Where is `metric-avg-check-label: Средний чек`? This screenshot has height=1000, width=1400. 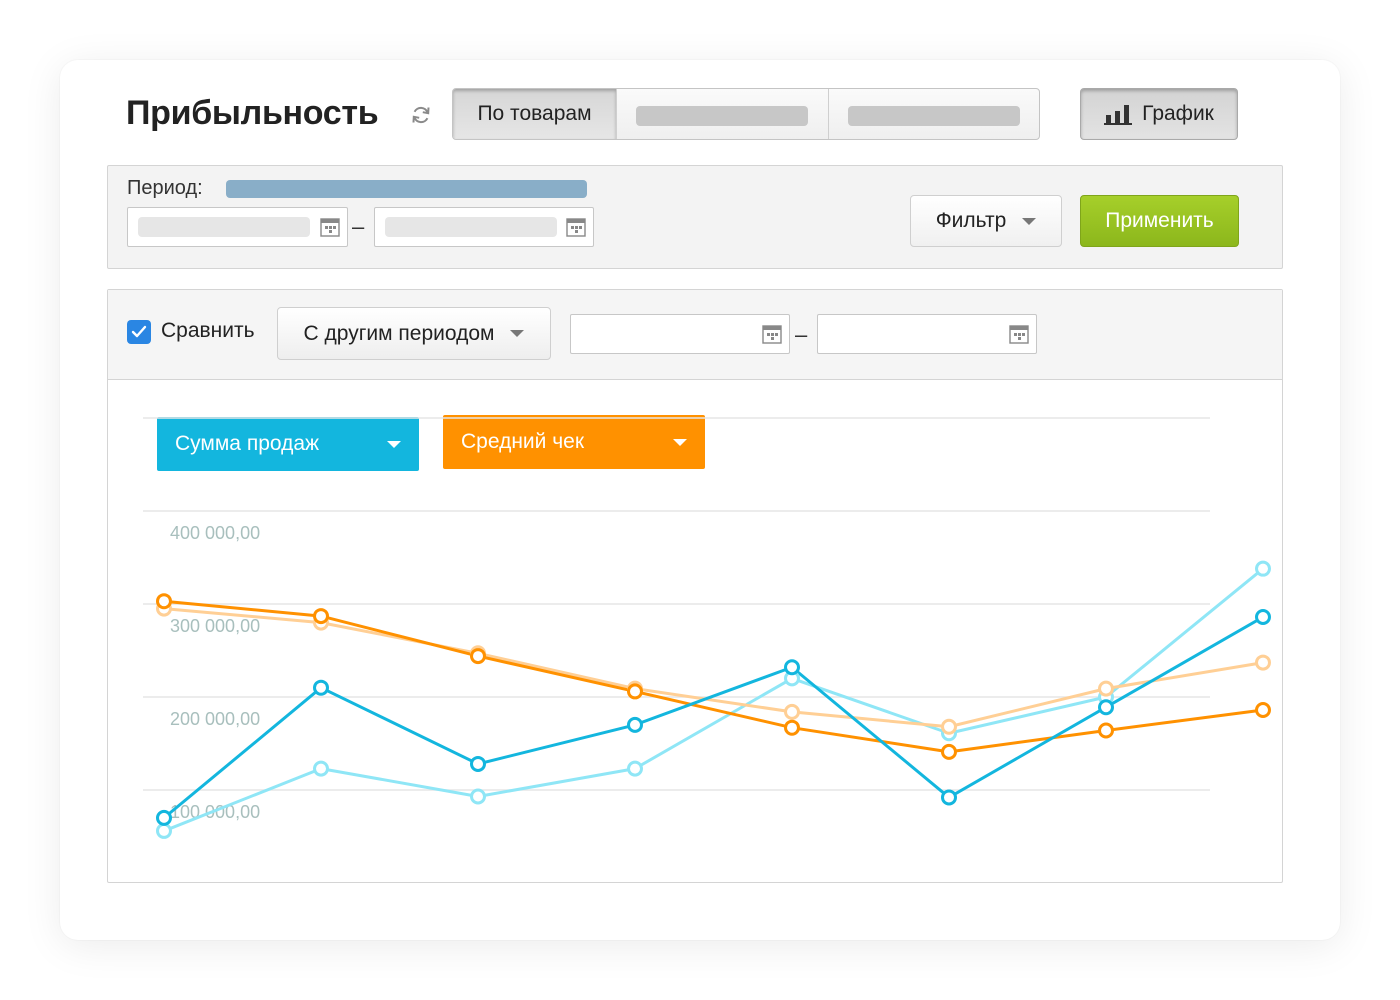
metric-avg-check-label: Средний чек is located at coordinates (523, 441).